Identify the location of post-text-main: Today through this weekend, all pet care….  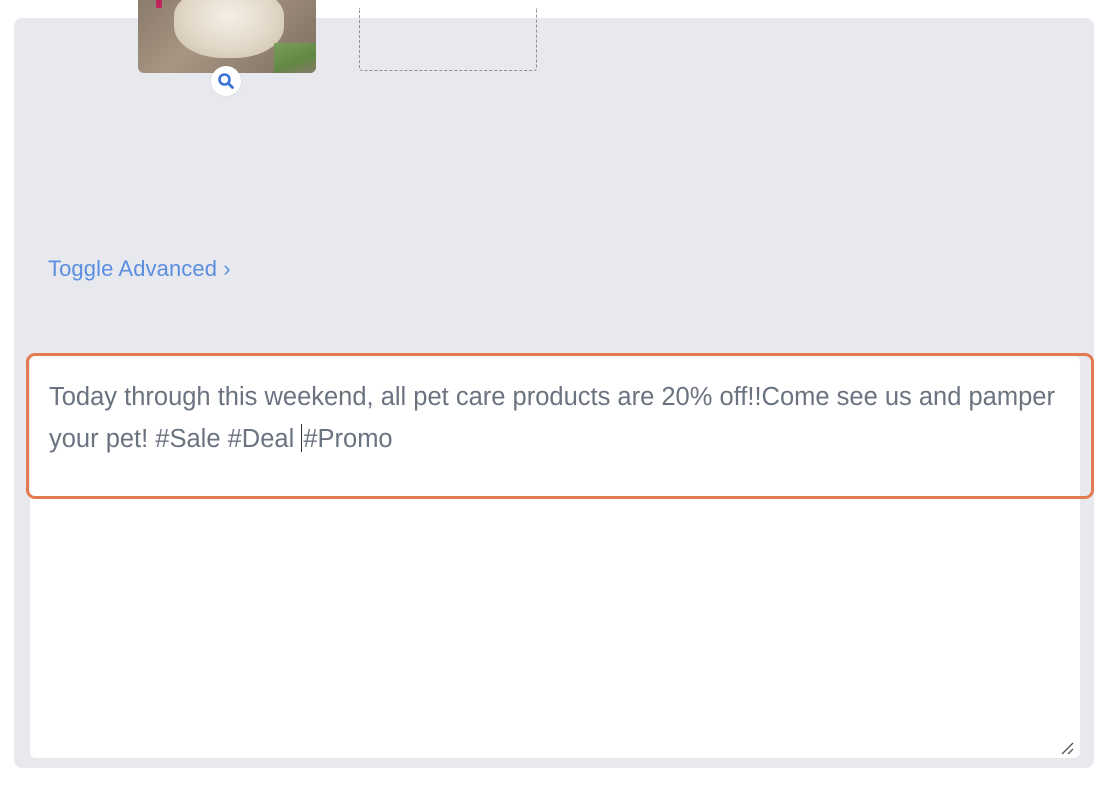
(552, 418).